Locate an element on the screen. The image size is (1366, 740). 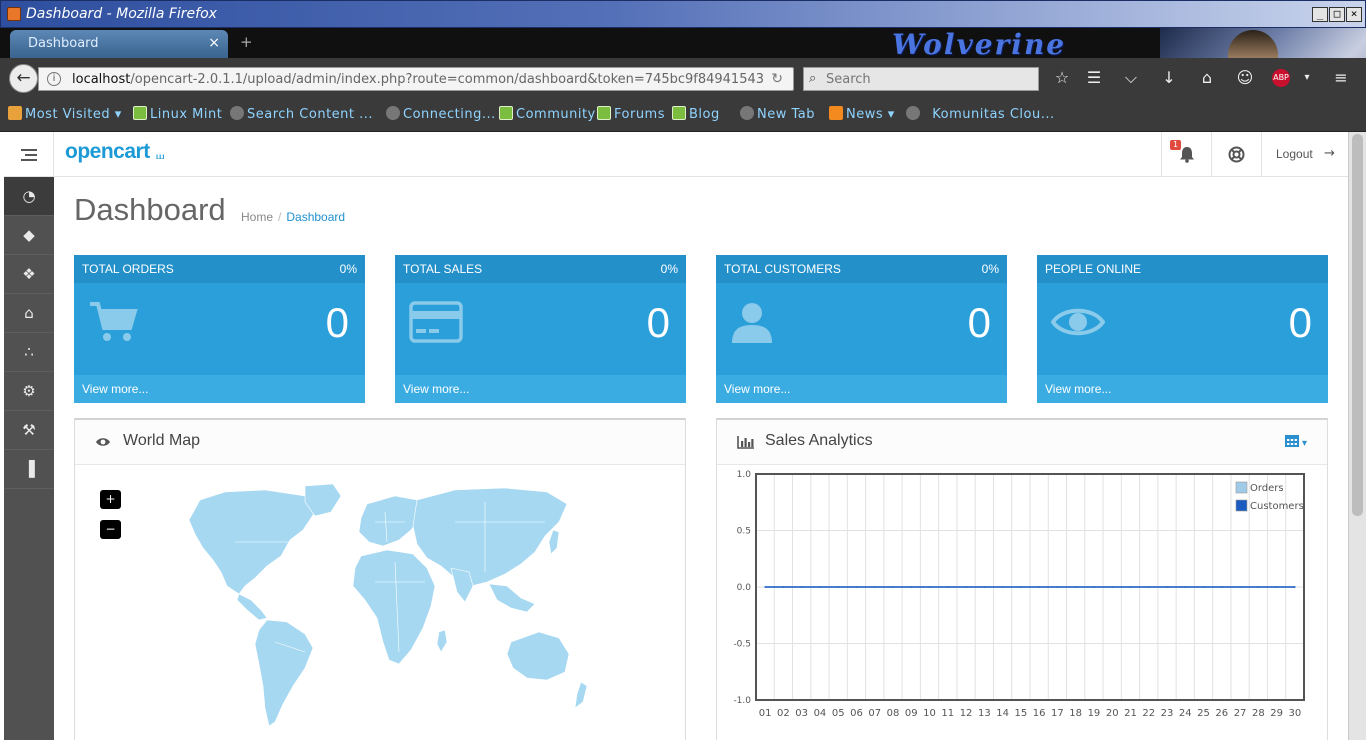
sidebar-item-tools: ⚒ is located at coordinates (29, 430).